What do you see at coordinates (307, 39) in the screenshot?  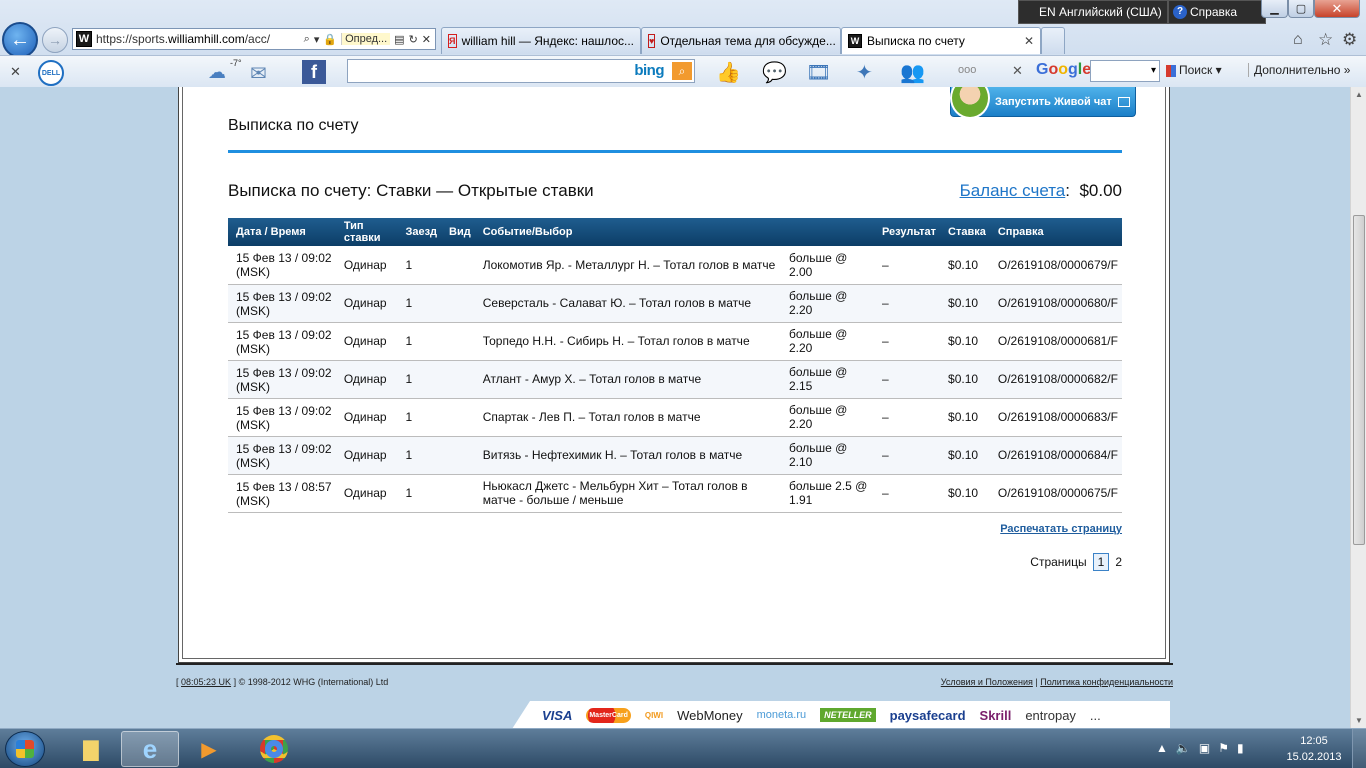 I see `search-icon: ⌕` at bounding box center [307, 39].